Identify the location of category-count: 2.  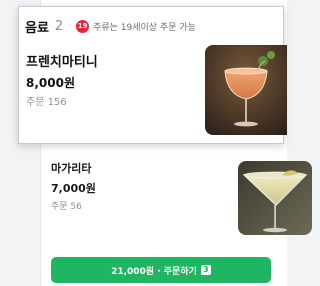
(59, 26).